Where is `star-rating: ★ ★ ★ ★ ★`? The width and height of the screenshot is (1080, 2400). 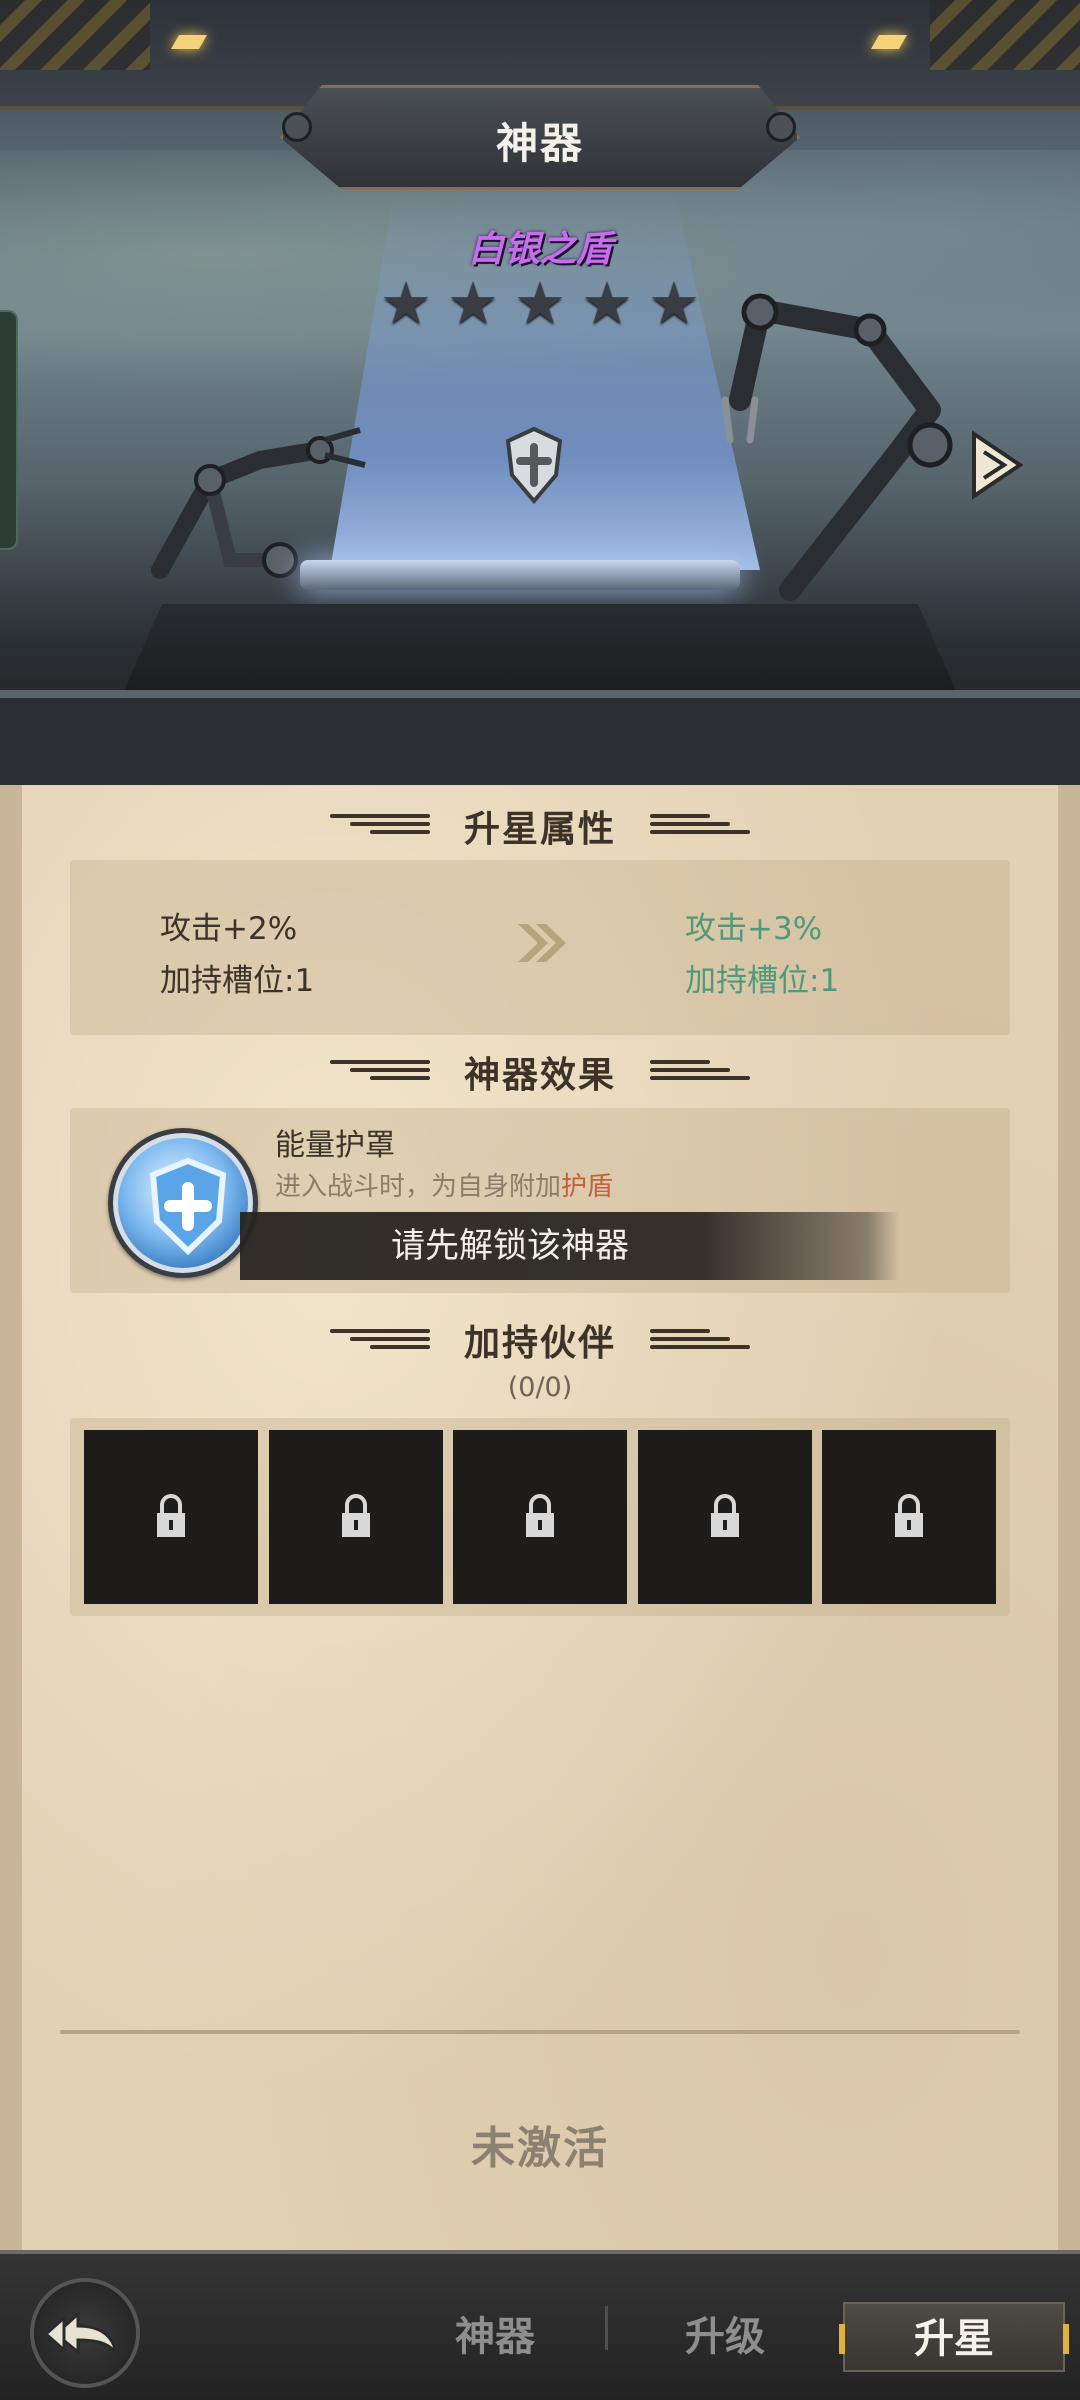
star-rating: ★ ★ ★ ★ ★ is located at coordinates (540, 303).